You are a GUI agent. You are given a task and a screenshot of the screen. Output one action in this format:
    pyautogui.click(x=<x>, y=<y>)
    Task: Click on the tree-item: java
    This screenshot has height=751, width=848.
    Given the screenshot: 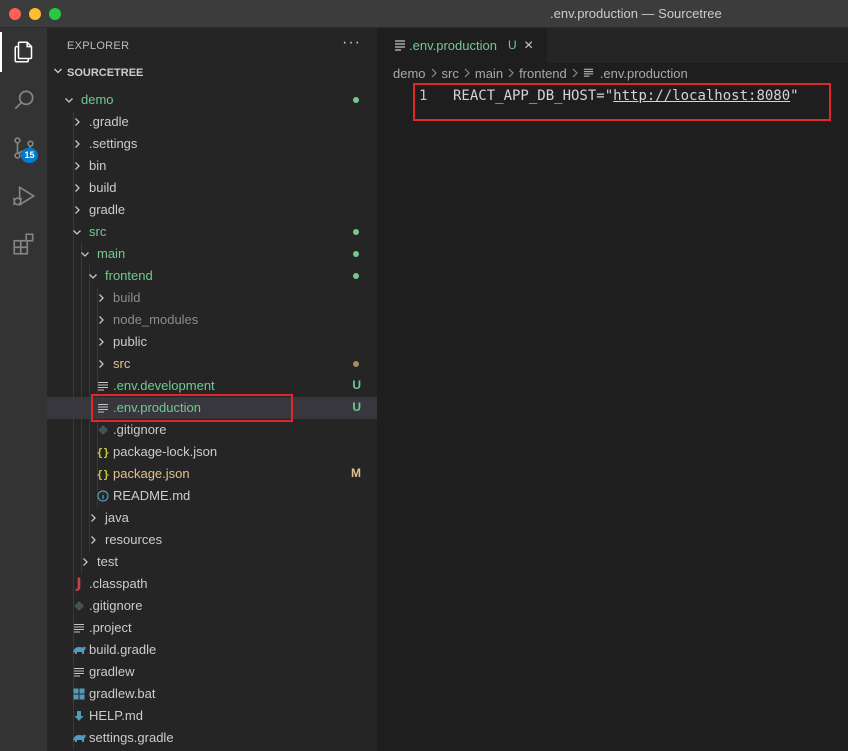 What is the action you would take?
    pyautogui.click(x=212, y=518)
    